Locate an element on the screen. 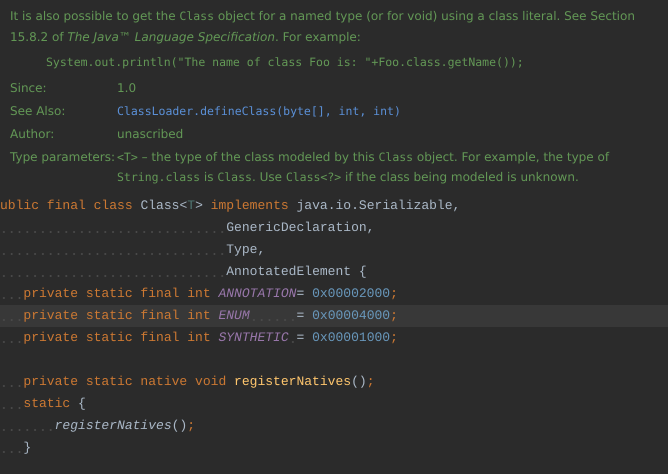  tag-value: unascribed is located at coordinates (150, 134).